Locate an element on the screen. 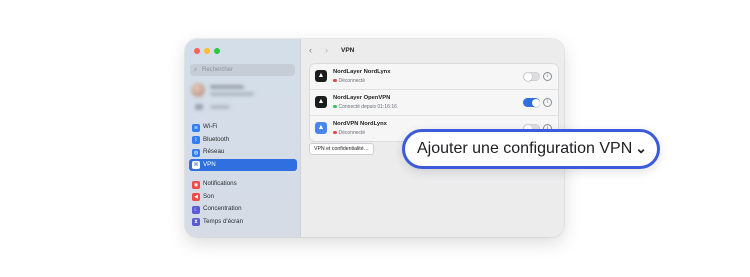 The image size is (750, 277). avatar is located at coordinates (198, 90).